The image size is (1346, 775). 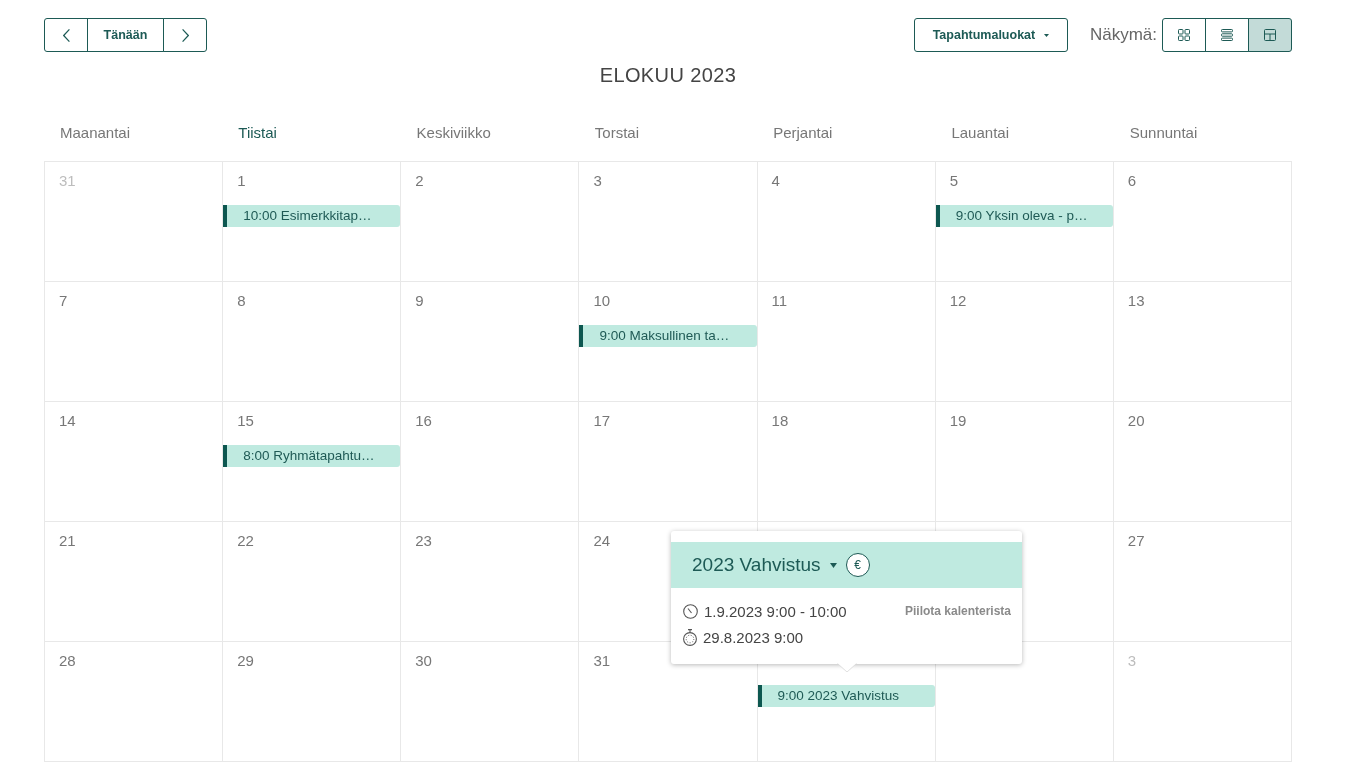 I want to click on popup-title: 2023 Vahvistus, so click(x=756, y=565).